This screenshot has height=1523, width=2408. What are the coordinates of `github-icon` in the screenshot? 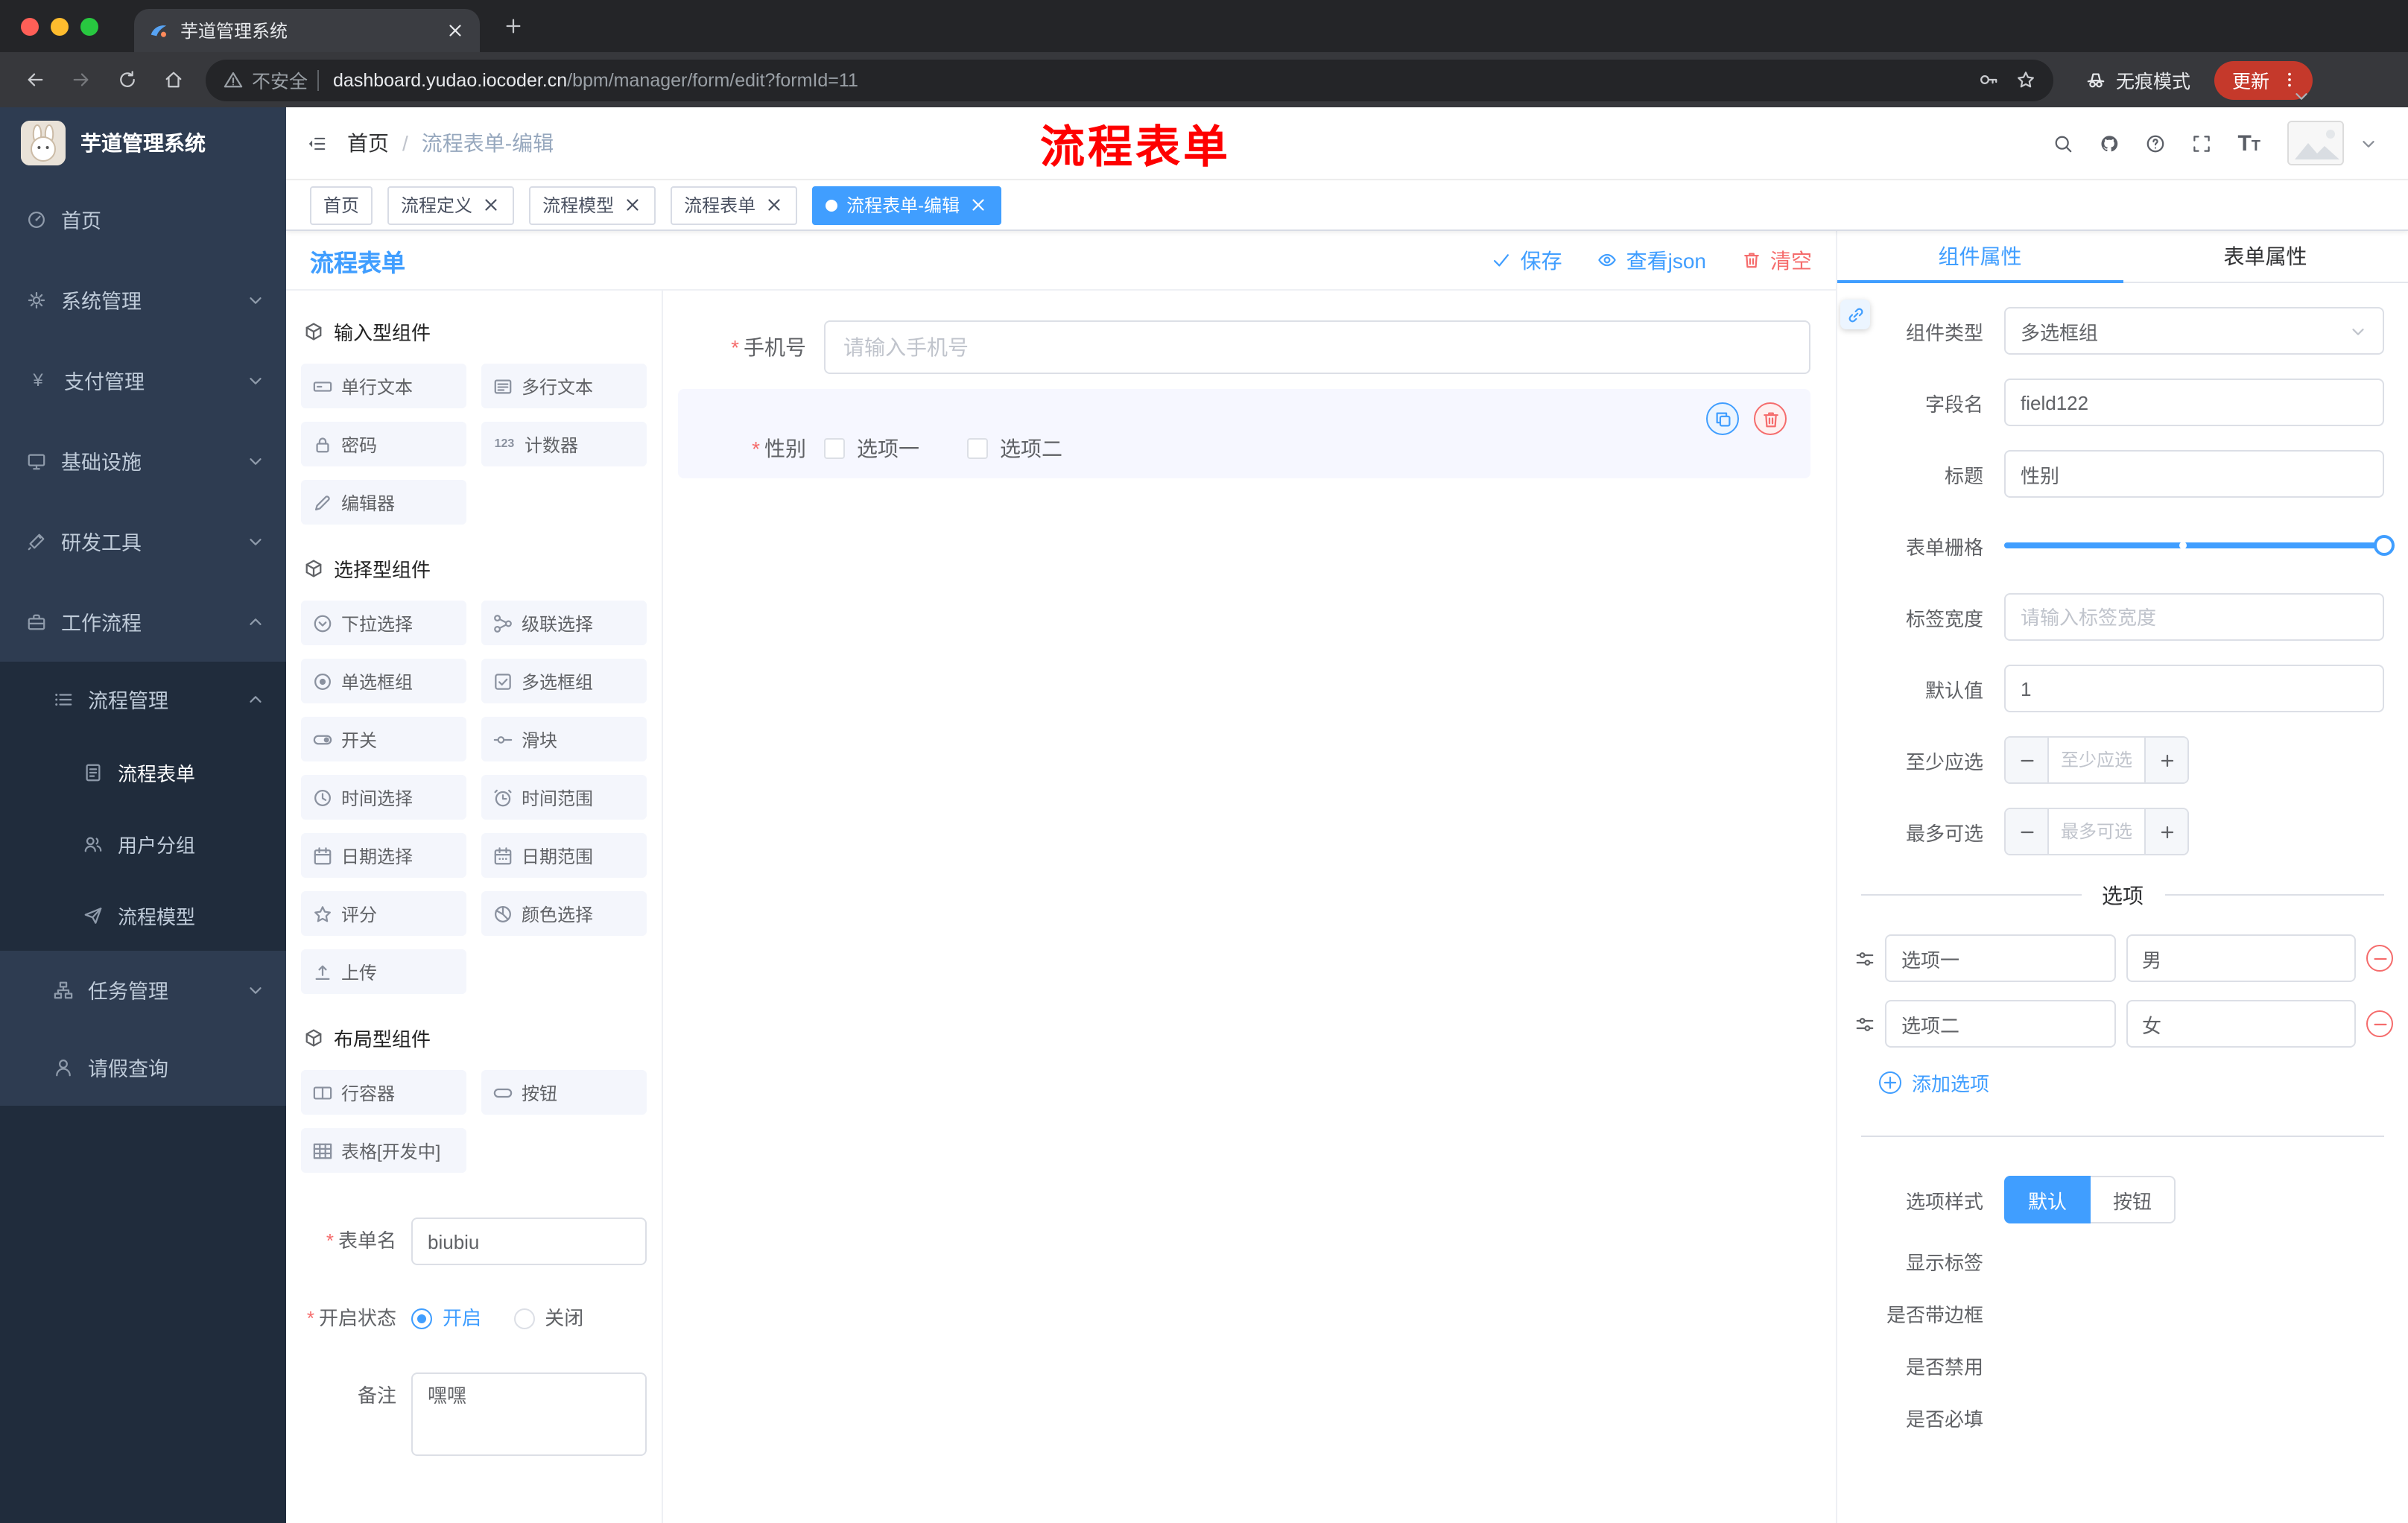 It's located at (2108, 143).